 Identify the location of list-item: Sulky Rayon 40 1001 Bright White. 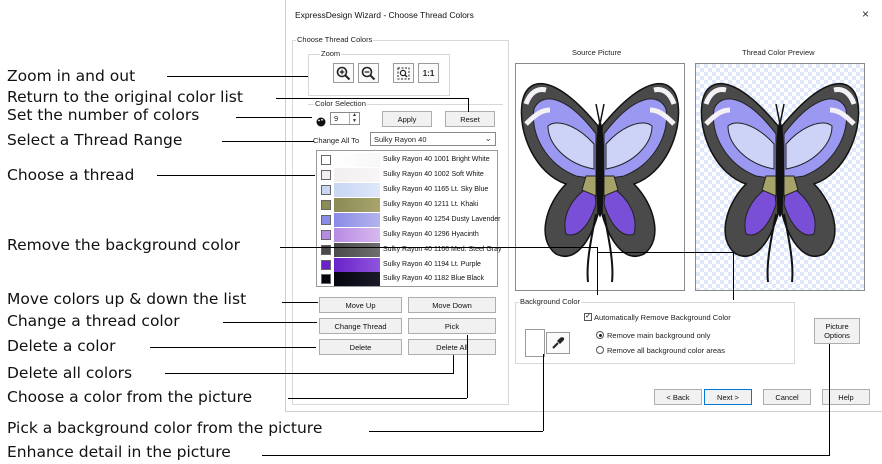
(407, 160).